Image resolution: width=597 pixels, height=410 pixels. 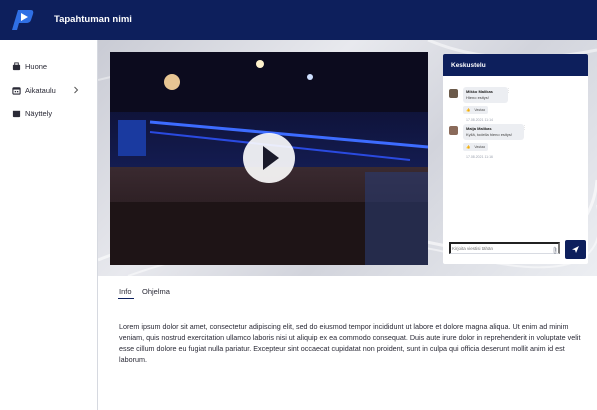 I want to click on message-bubble: Mikko Malikas Hieno esitys!, so click(x=485, y=95).